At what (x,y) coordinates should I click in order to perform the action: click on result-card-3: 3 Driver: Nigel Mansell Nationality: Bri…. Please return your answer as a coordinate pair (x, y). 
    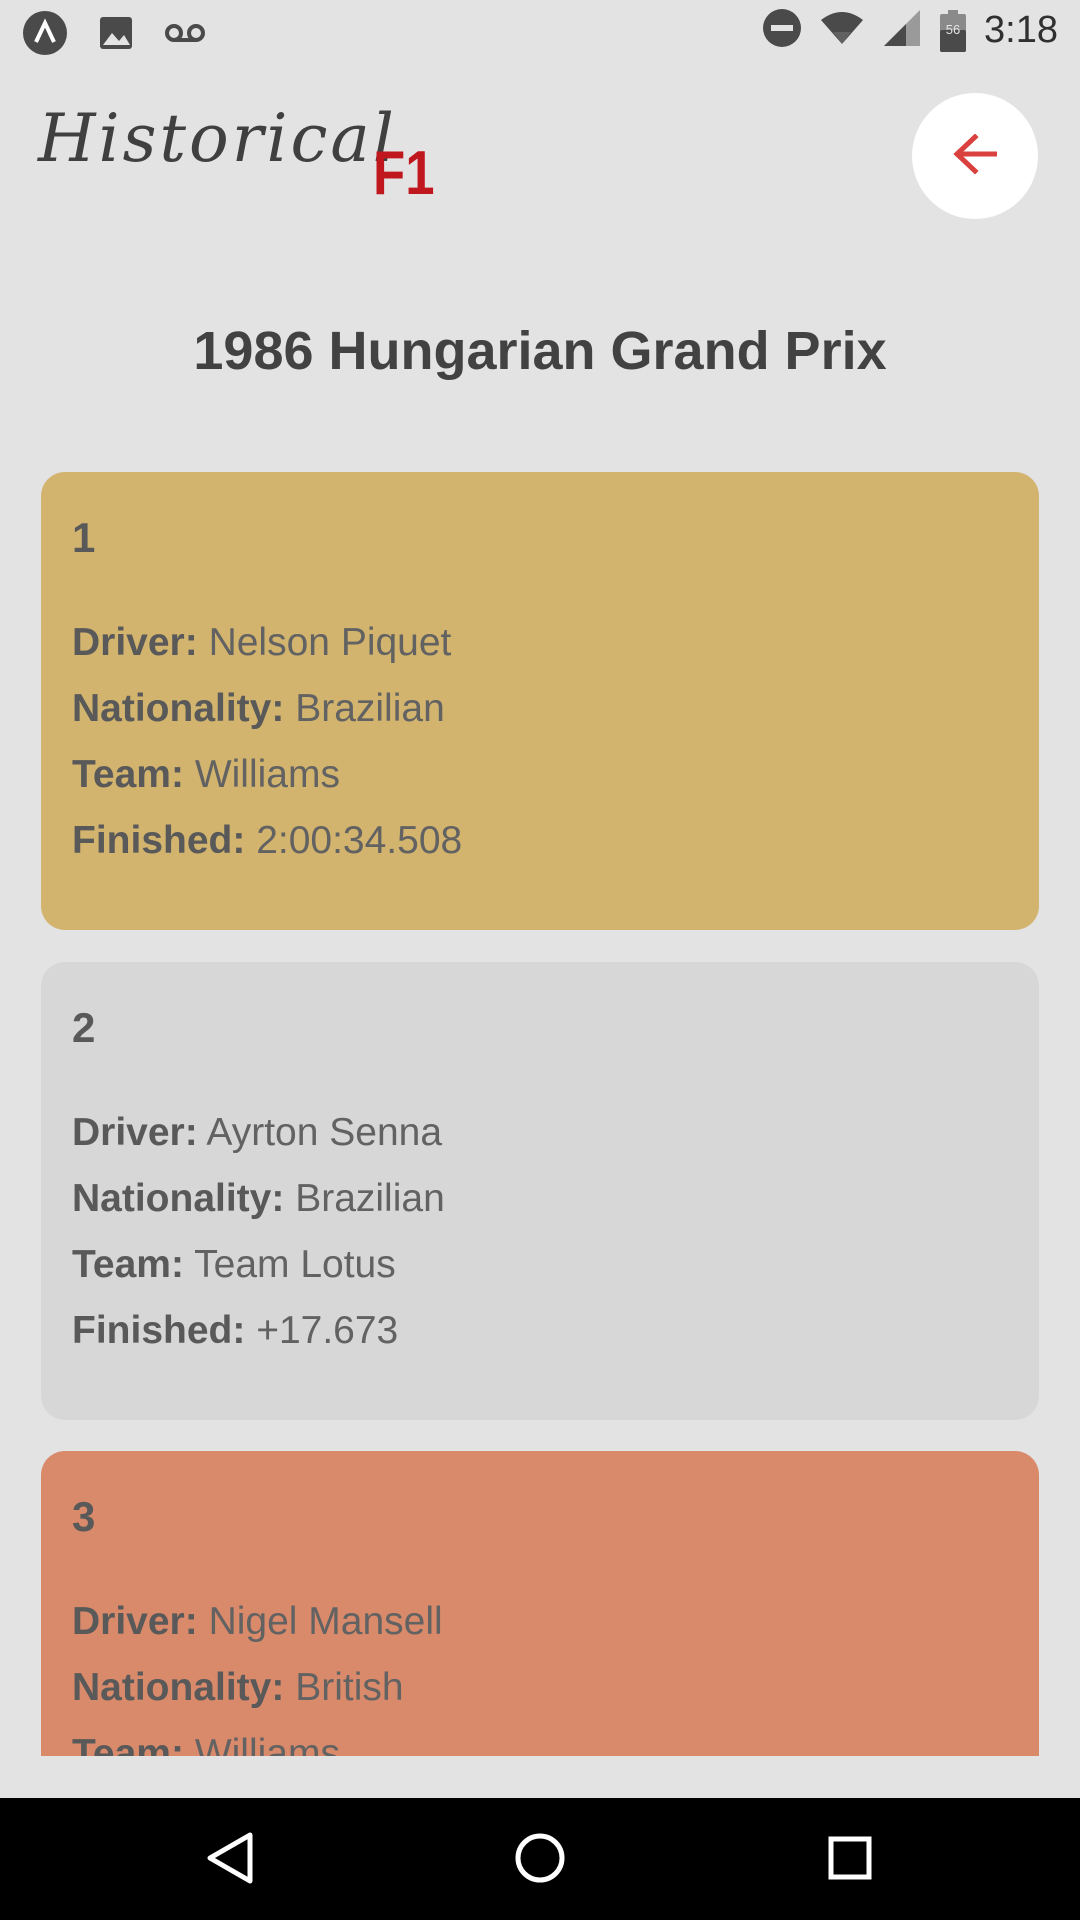
    Looking at the image, I should click on (540, 1603).